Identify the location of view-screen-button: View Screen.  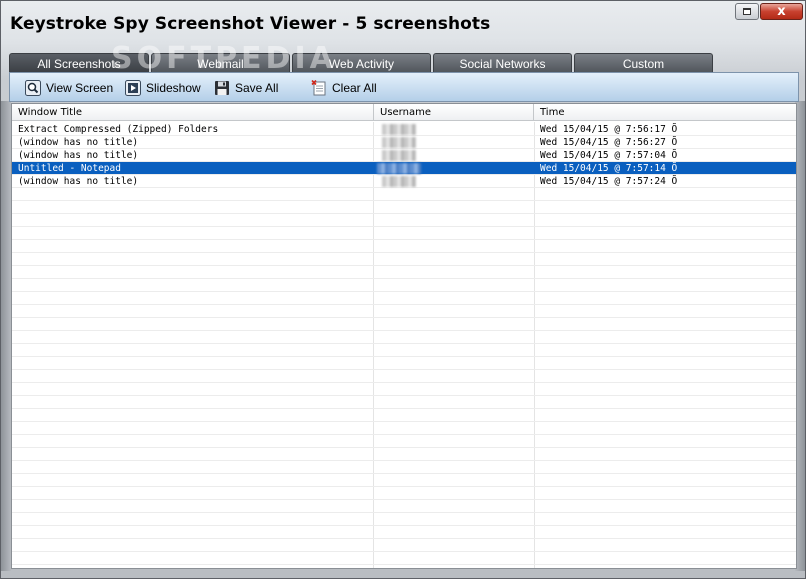
(68, 88).